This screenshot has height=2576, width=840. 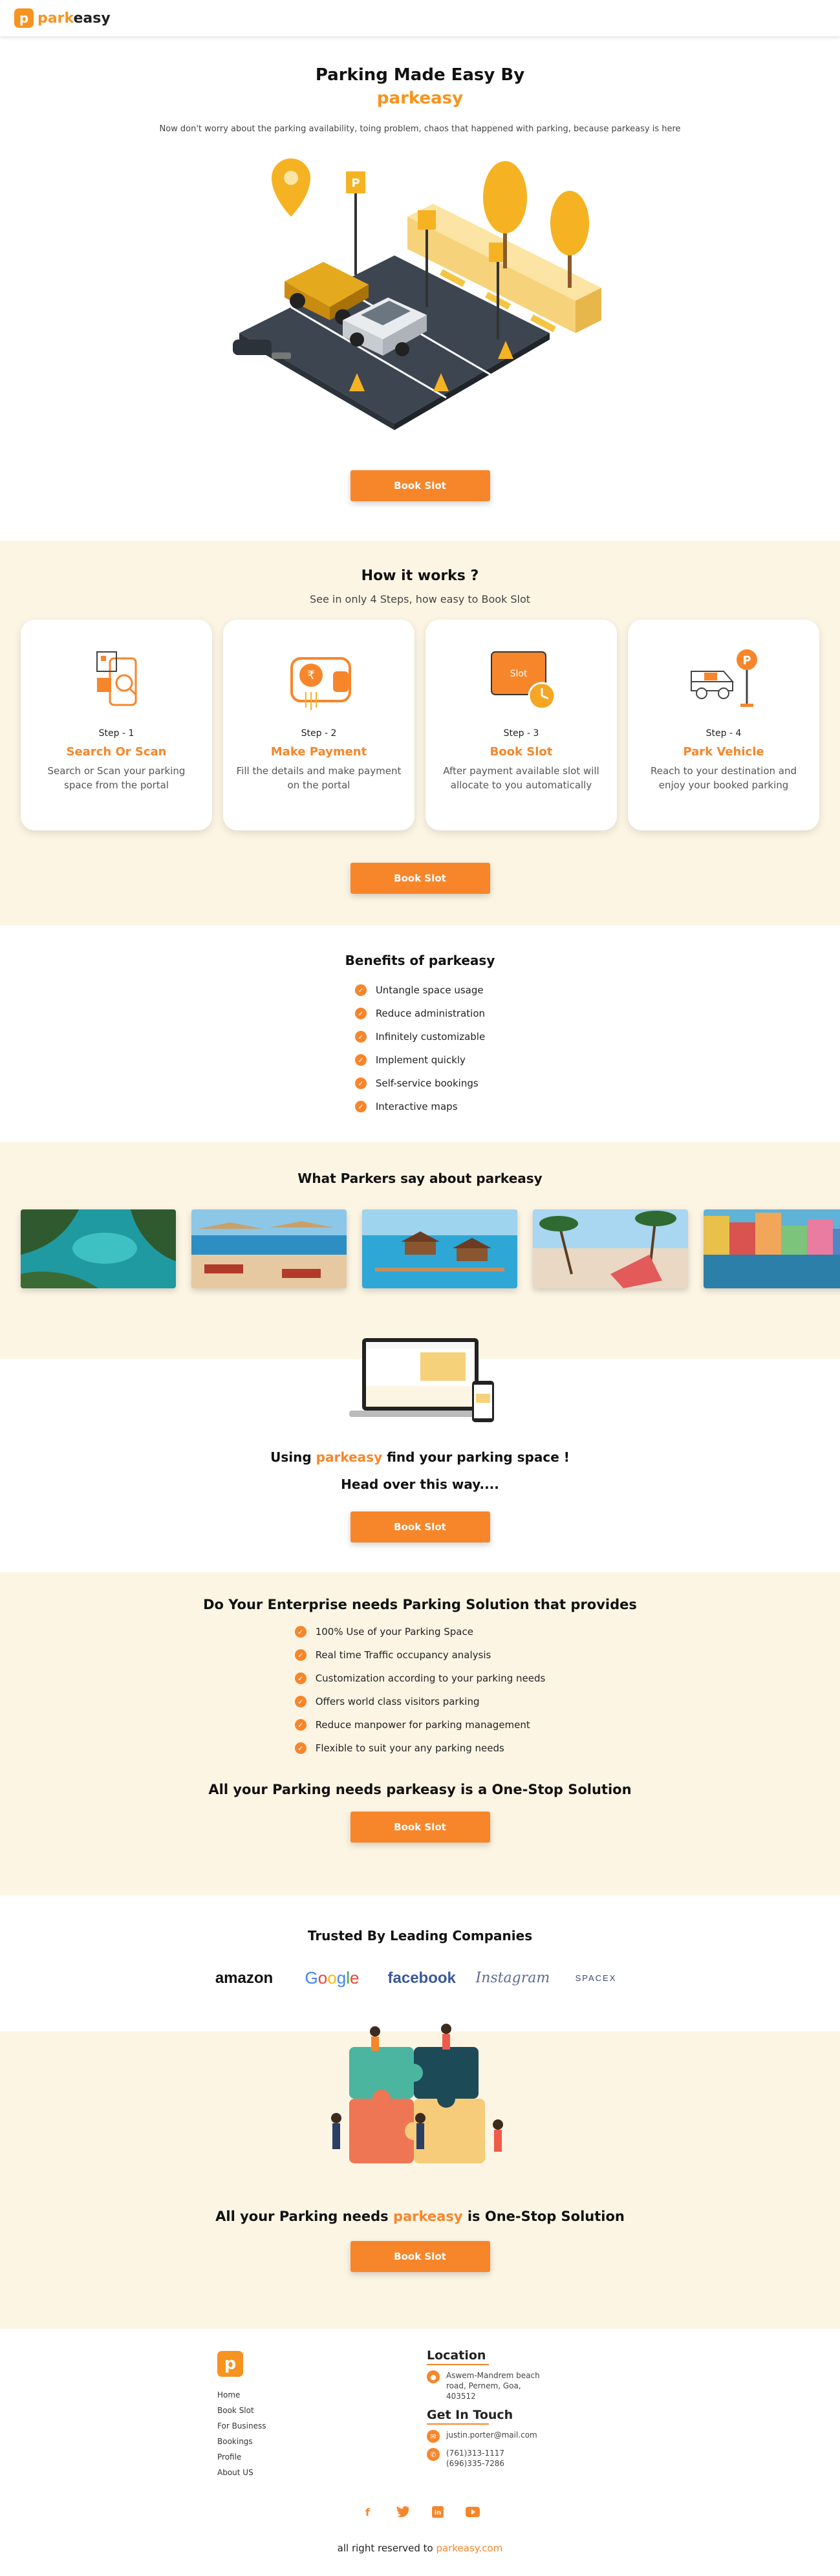 I want to click on using-book-slot-button: Book Slot, so click(x=420, y=1527).